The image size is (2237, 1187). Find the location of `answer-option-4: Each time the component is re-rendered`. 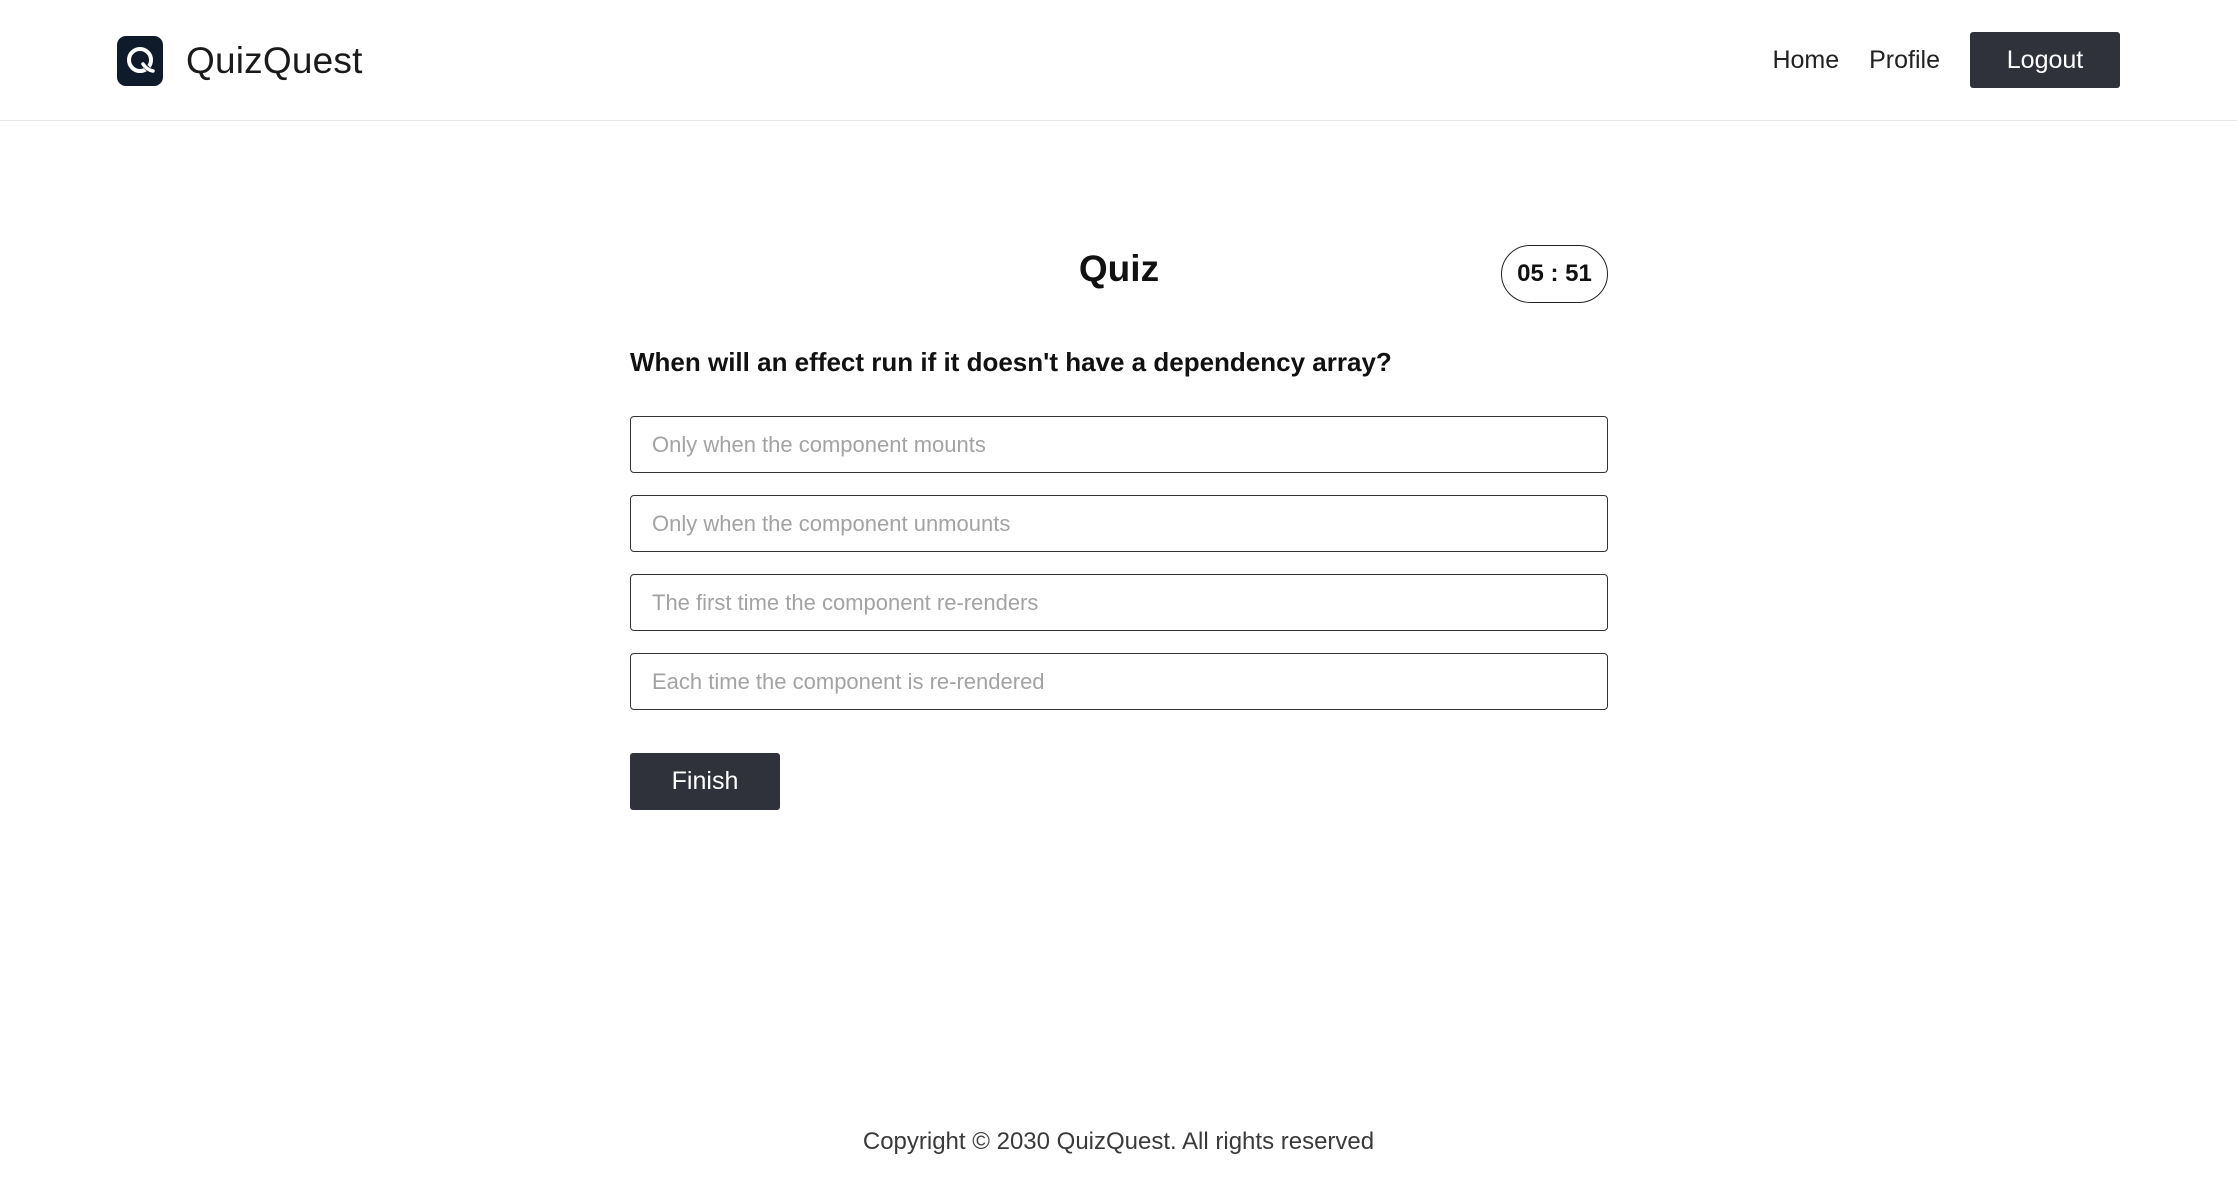

answer-option-4: Each time the component is re-rendered is located at coordinates (1119, 681).